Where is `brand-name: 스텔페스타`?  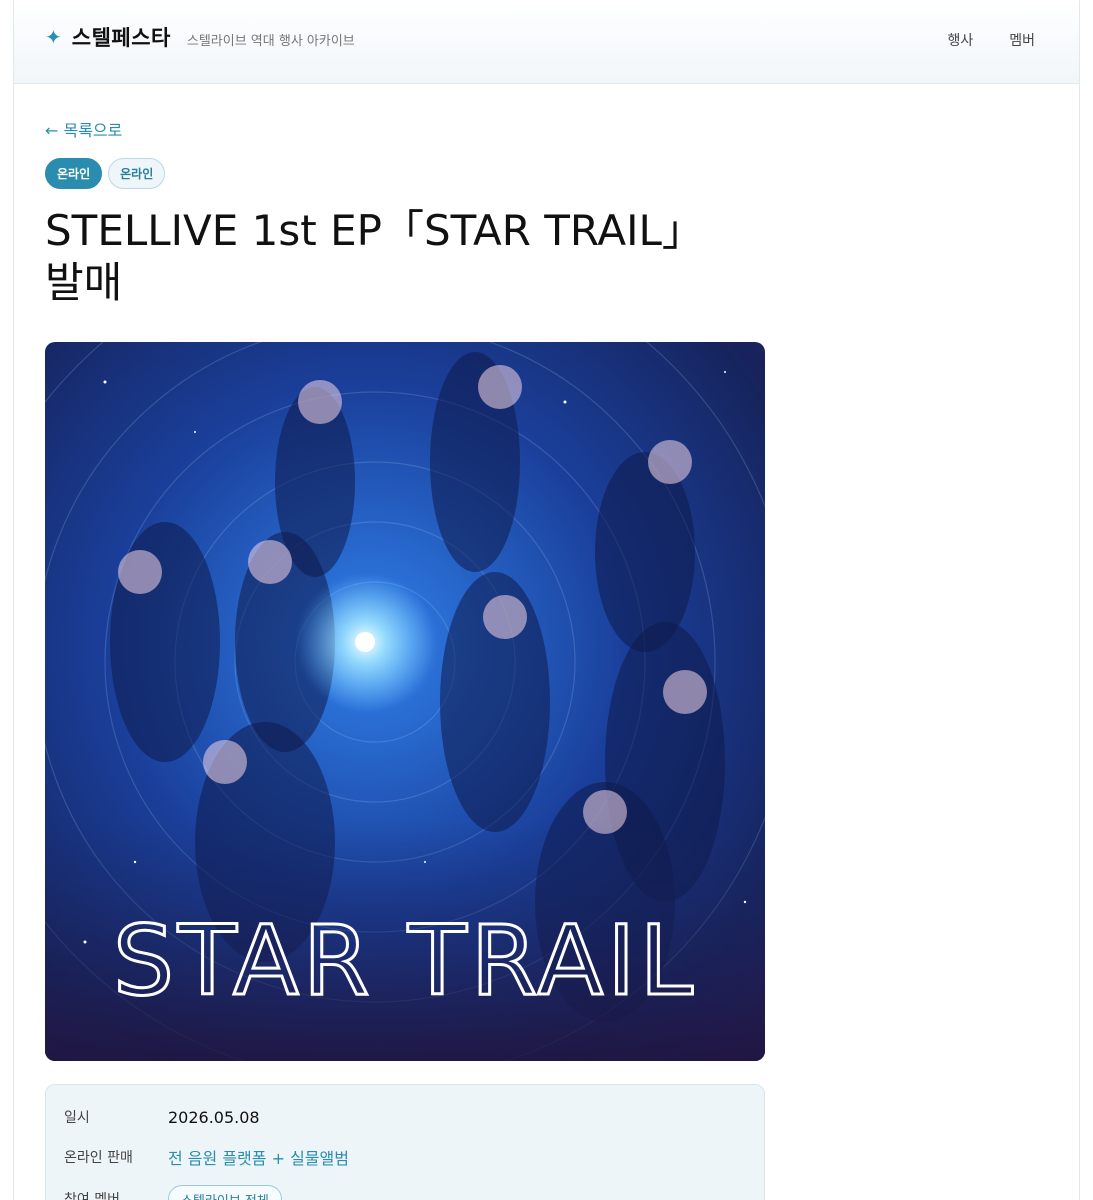 brand-name: 스텔페스타 is located at coordinates (121, 38).